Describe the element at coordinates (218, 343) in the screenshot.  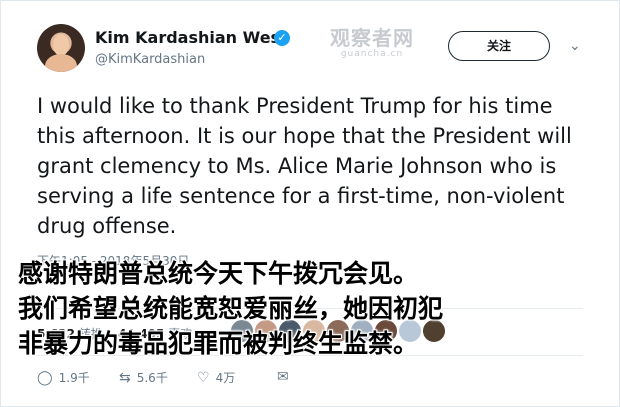
I see `caption-line-3: 非暴力的毒品犯罪而被判终生监禁。` at that location.